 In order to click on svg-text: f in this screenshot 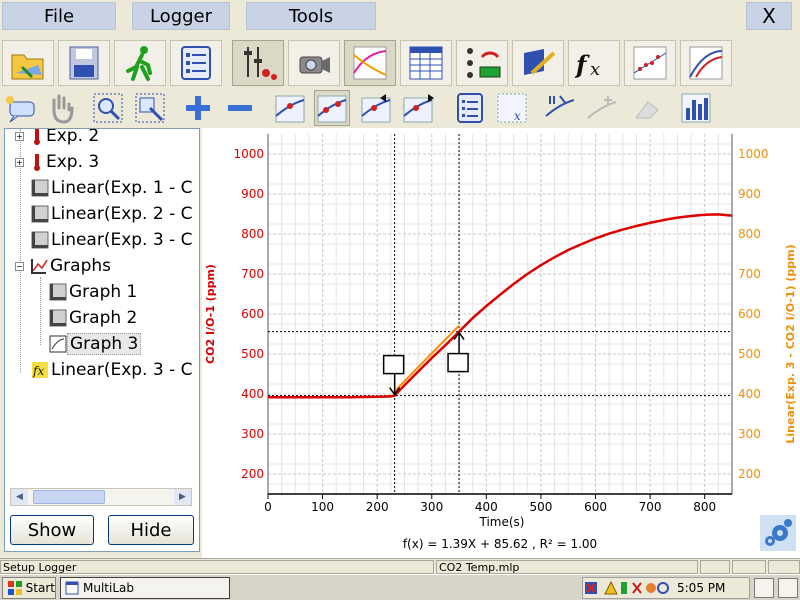, I will do `click(582, 64)`.